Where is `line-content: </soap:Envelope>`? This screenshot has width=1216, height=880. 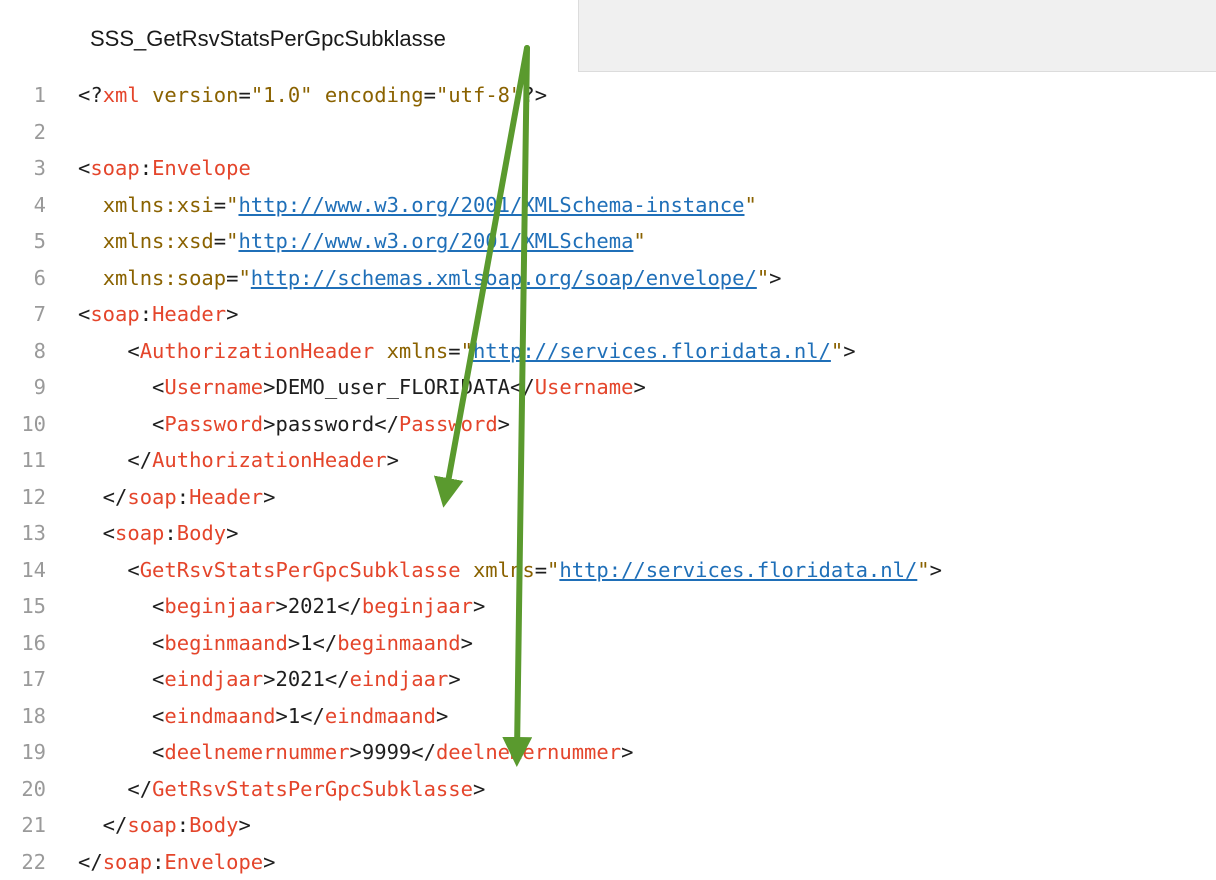
line-content: </soap:Envelope> is located at coordinates (177, 862).